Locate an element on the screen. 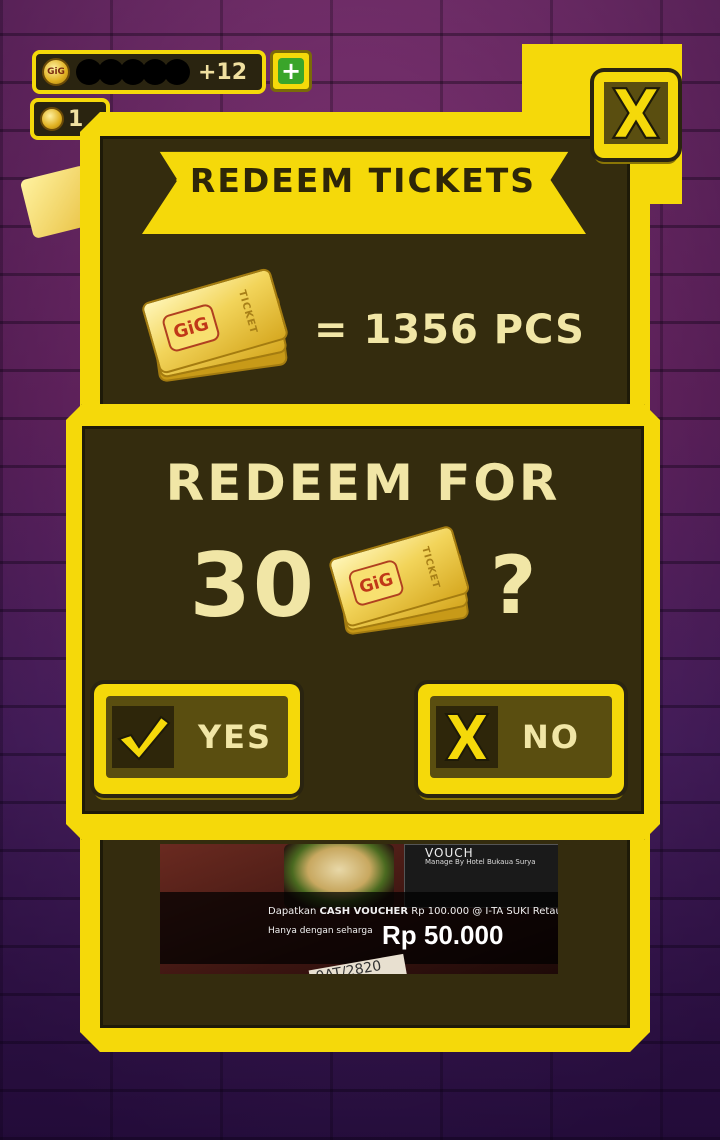 The width and height of the screenshot is (720, 1140). gig-coin-icon: GiG is located at coordinates (56, 72).